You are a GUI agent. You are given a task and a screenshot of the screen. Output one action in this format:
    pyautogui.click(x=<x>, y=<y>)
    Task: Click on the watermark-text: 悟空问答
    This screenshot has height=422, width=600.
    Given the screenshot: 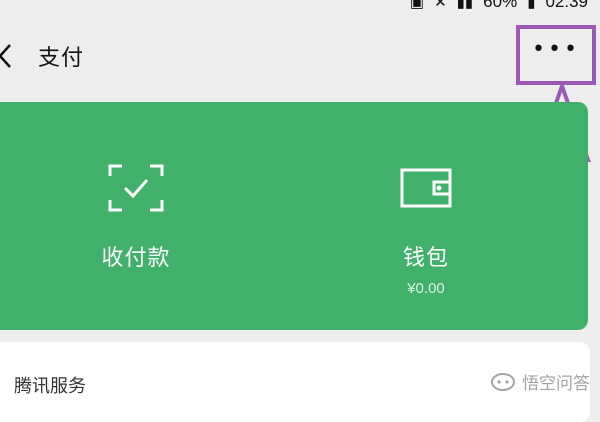 What is the action you would take?
    pyautogui.click(x=556, y=384)
    